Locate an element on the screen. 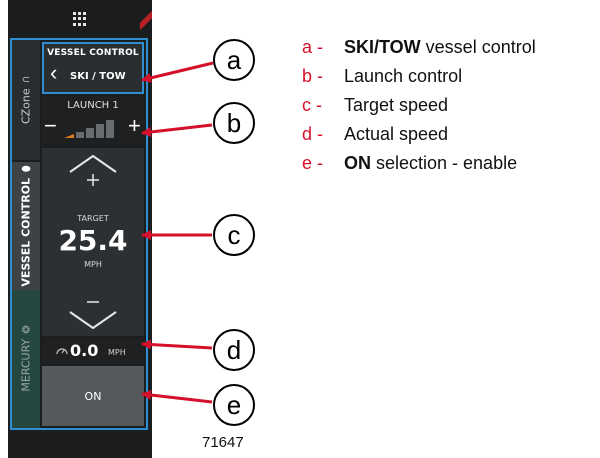 The image size is (600, 458). figure-number: 71647 is located at coordinates (223, 442).